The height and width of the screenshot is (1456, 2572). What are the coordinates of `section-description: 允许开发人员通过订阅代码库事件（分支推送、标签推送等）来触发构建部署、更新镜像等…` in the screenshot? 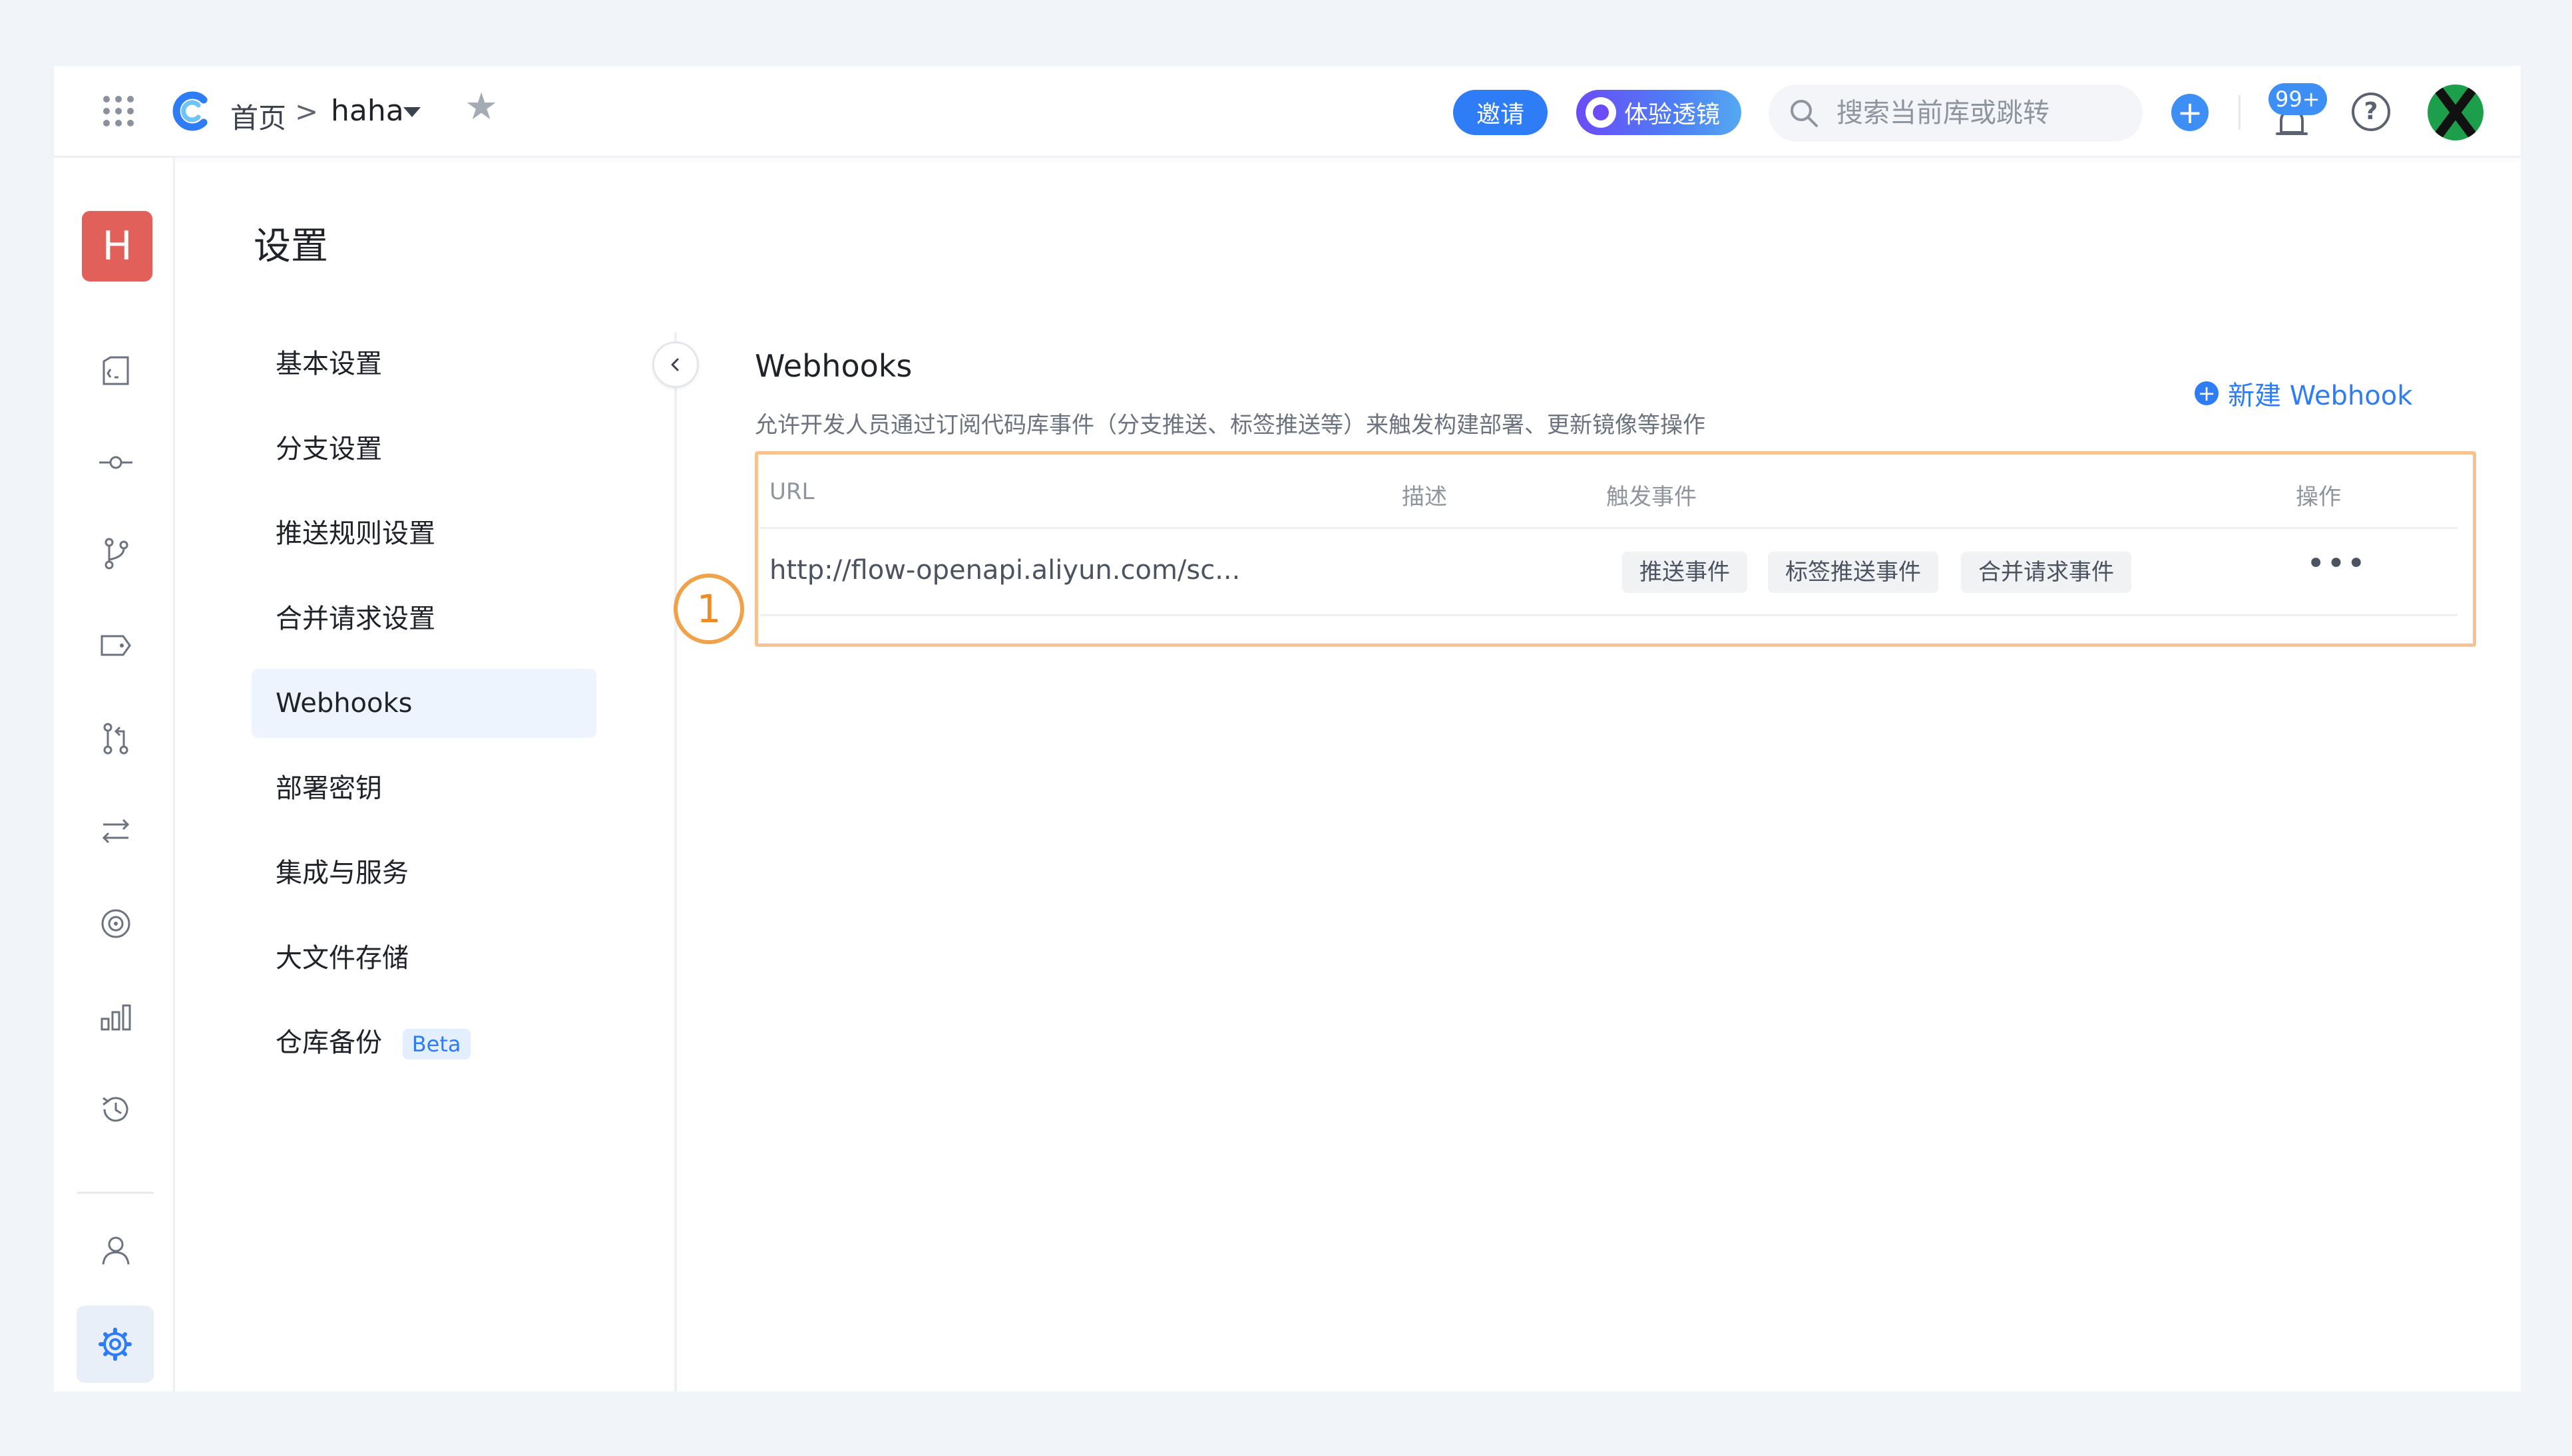 It's located at (1230, 426).